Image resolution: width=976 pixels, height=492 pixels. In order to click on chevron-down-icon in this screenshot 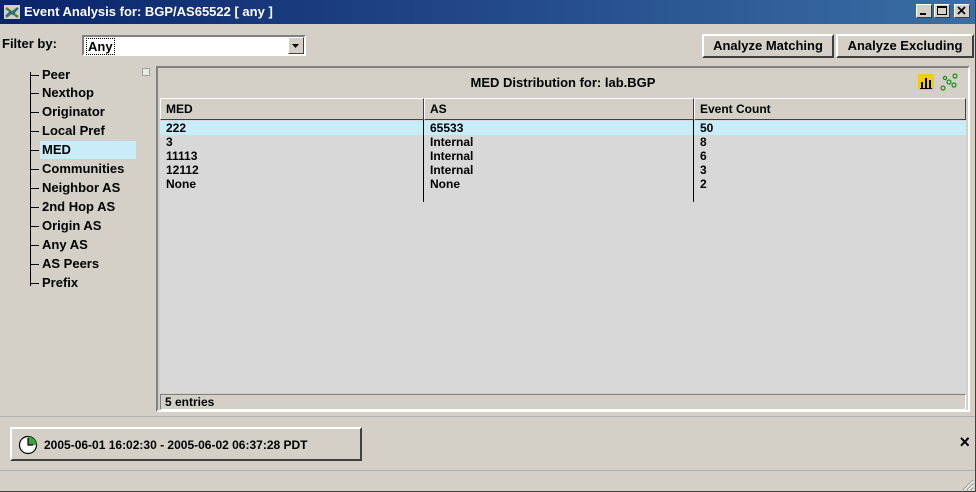, I will do `click(295, 46)`.